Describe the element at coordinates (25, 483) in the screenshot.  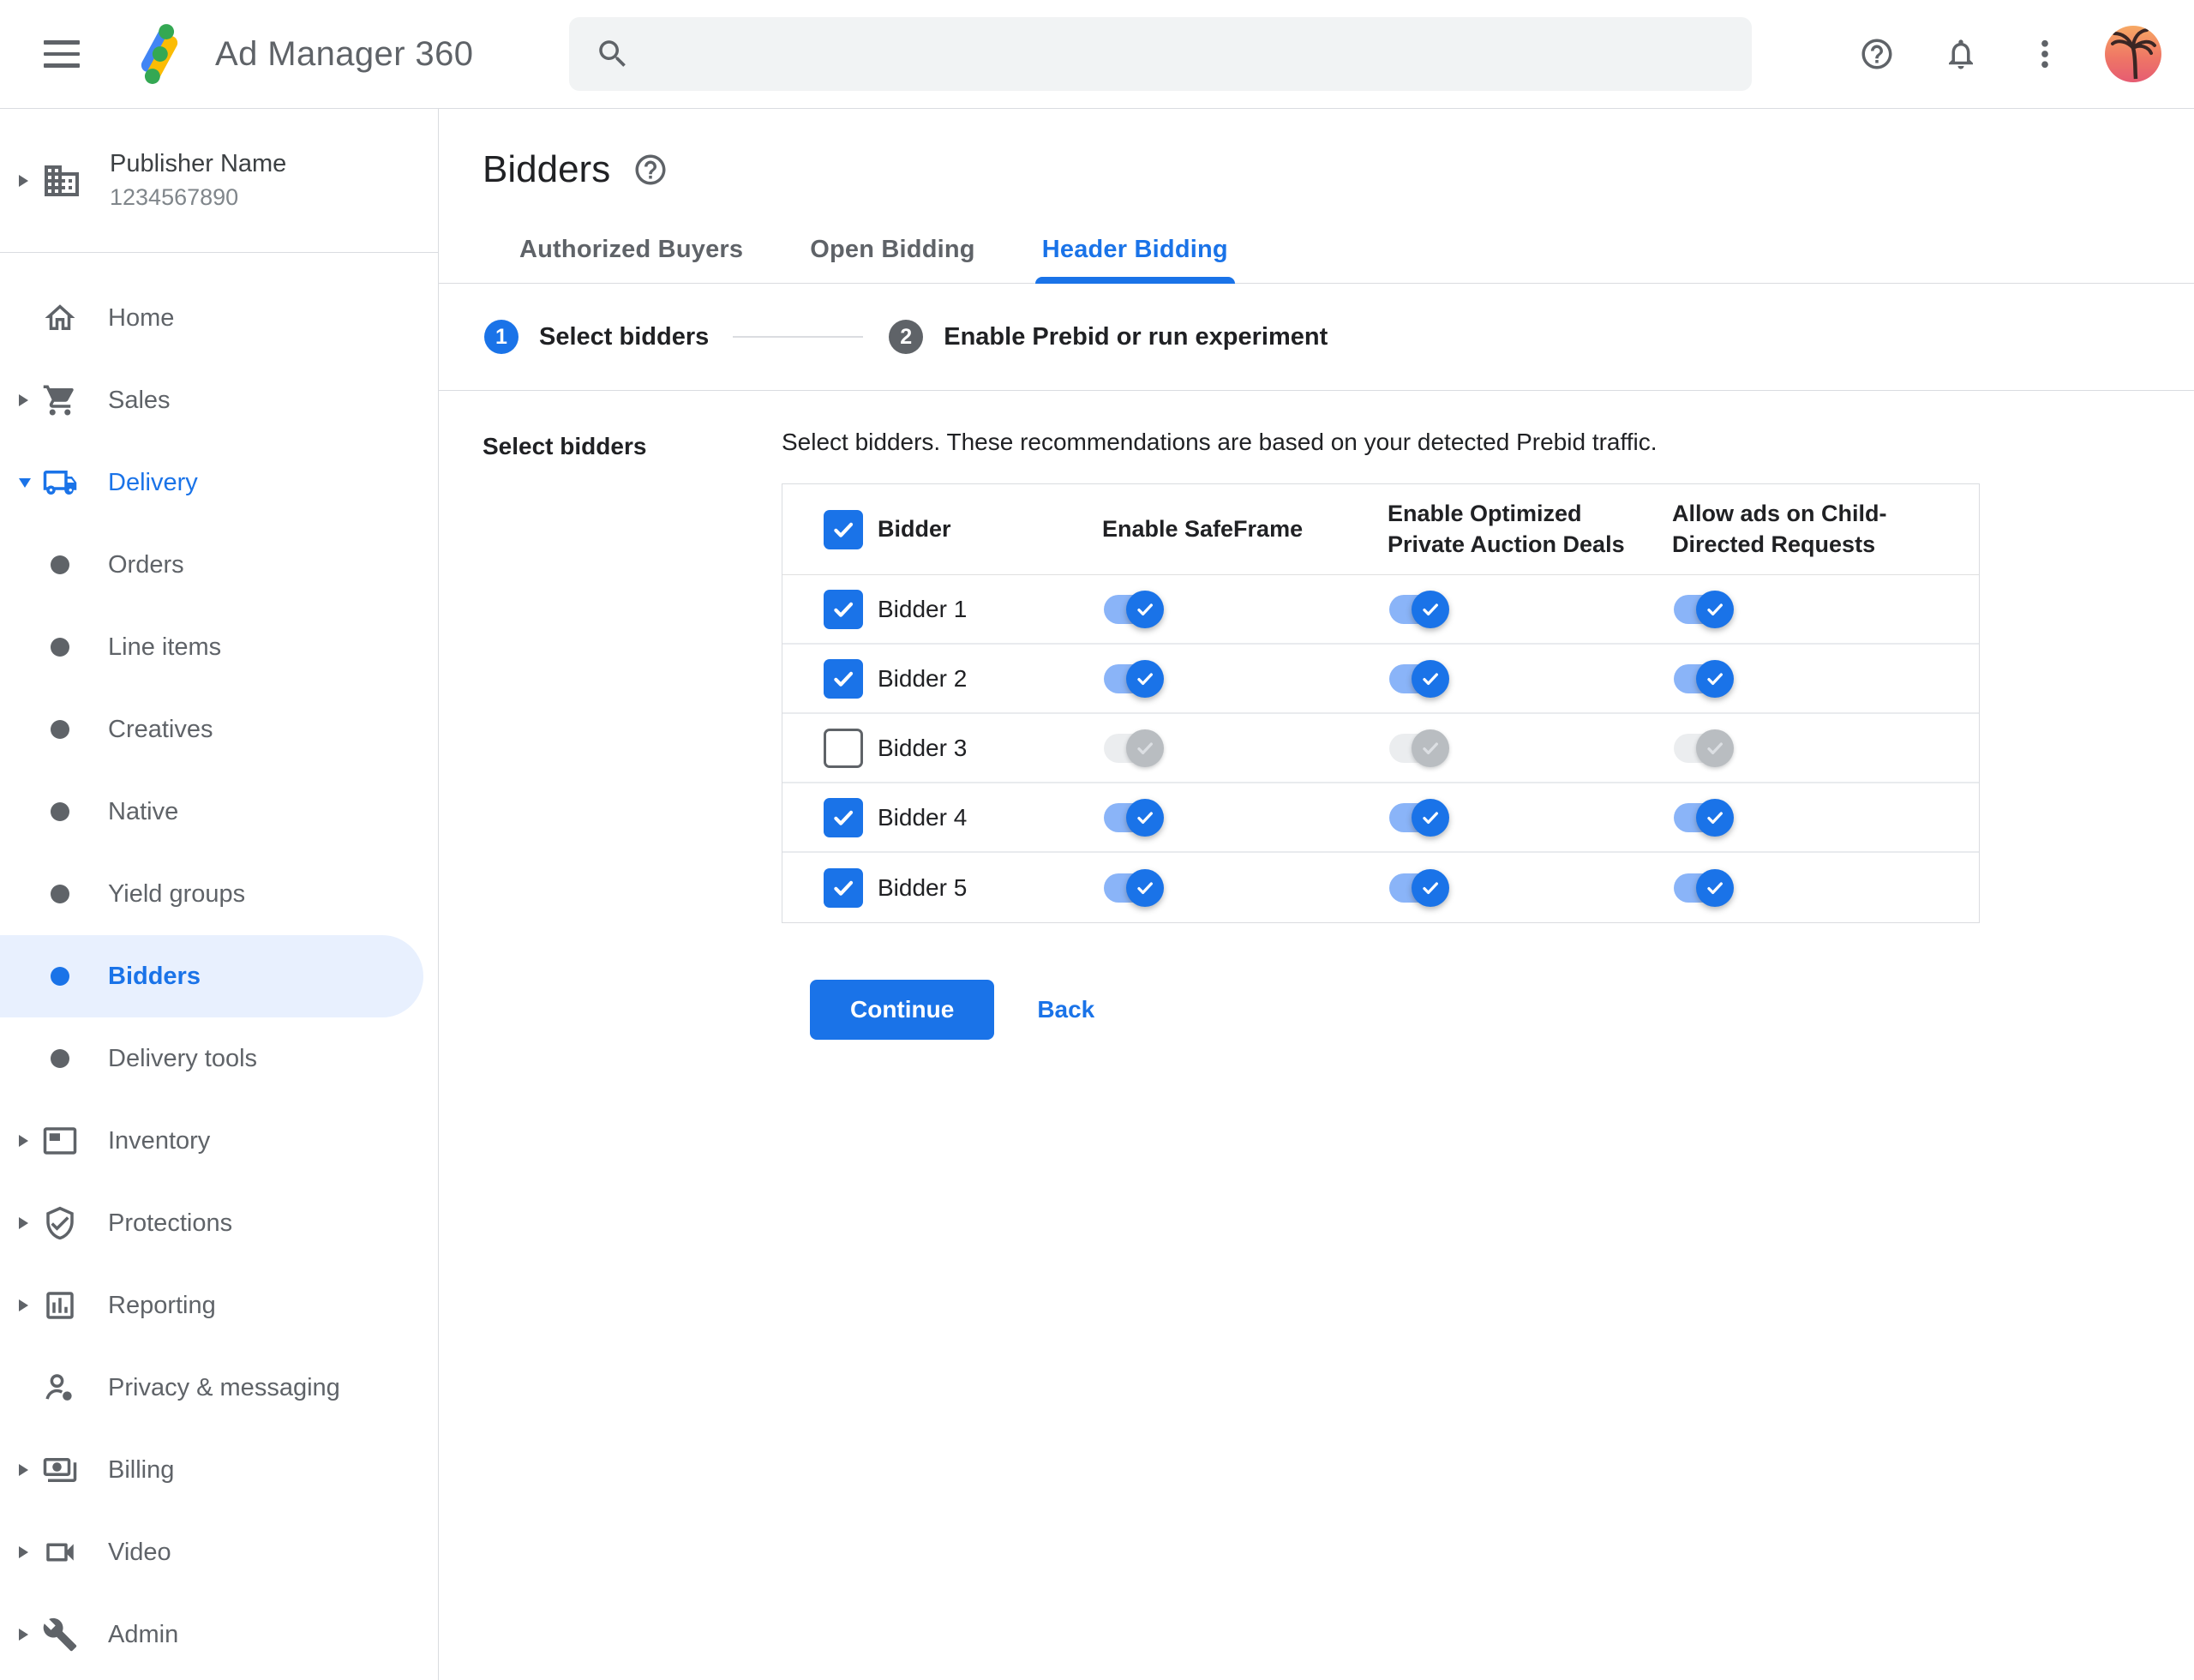
I see `chevron-down-icon` at that location.